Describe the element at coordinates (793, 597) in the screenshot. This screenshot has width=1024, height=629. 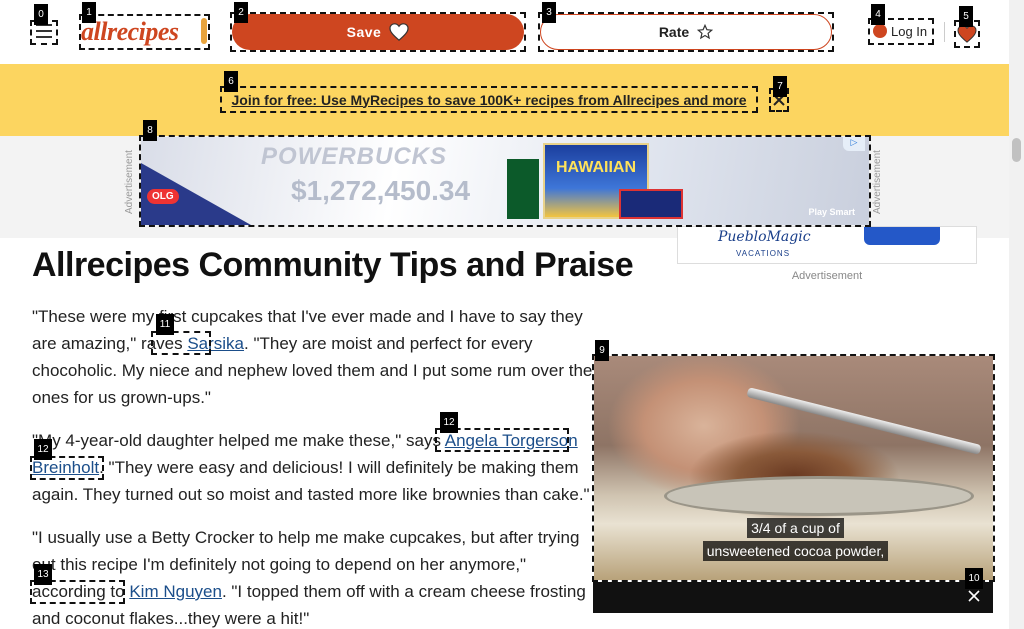
I see `video-control-bar` at that location.